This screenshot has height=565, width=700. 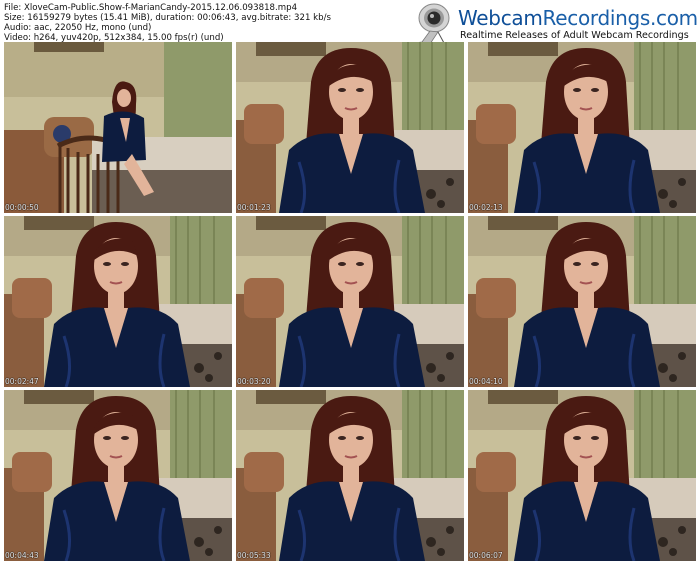 I want to click on webcam-icon, so click(x=427, y=24).